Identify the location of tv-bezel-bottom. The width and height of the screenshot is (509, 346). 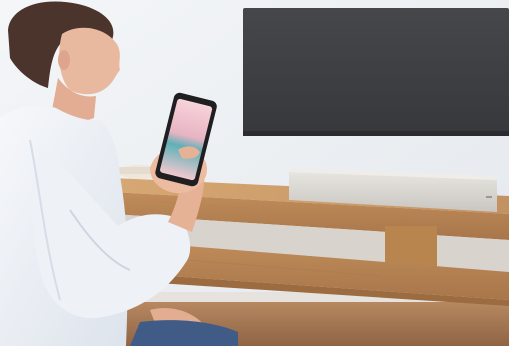
(376, 133).